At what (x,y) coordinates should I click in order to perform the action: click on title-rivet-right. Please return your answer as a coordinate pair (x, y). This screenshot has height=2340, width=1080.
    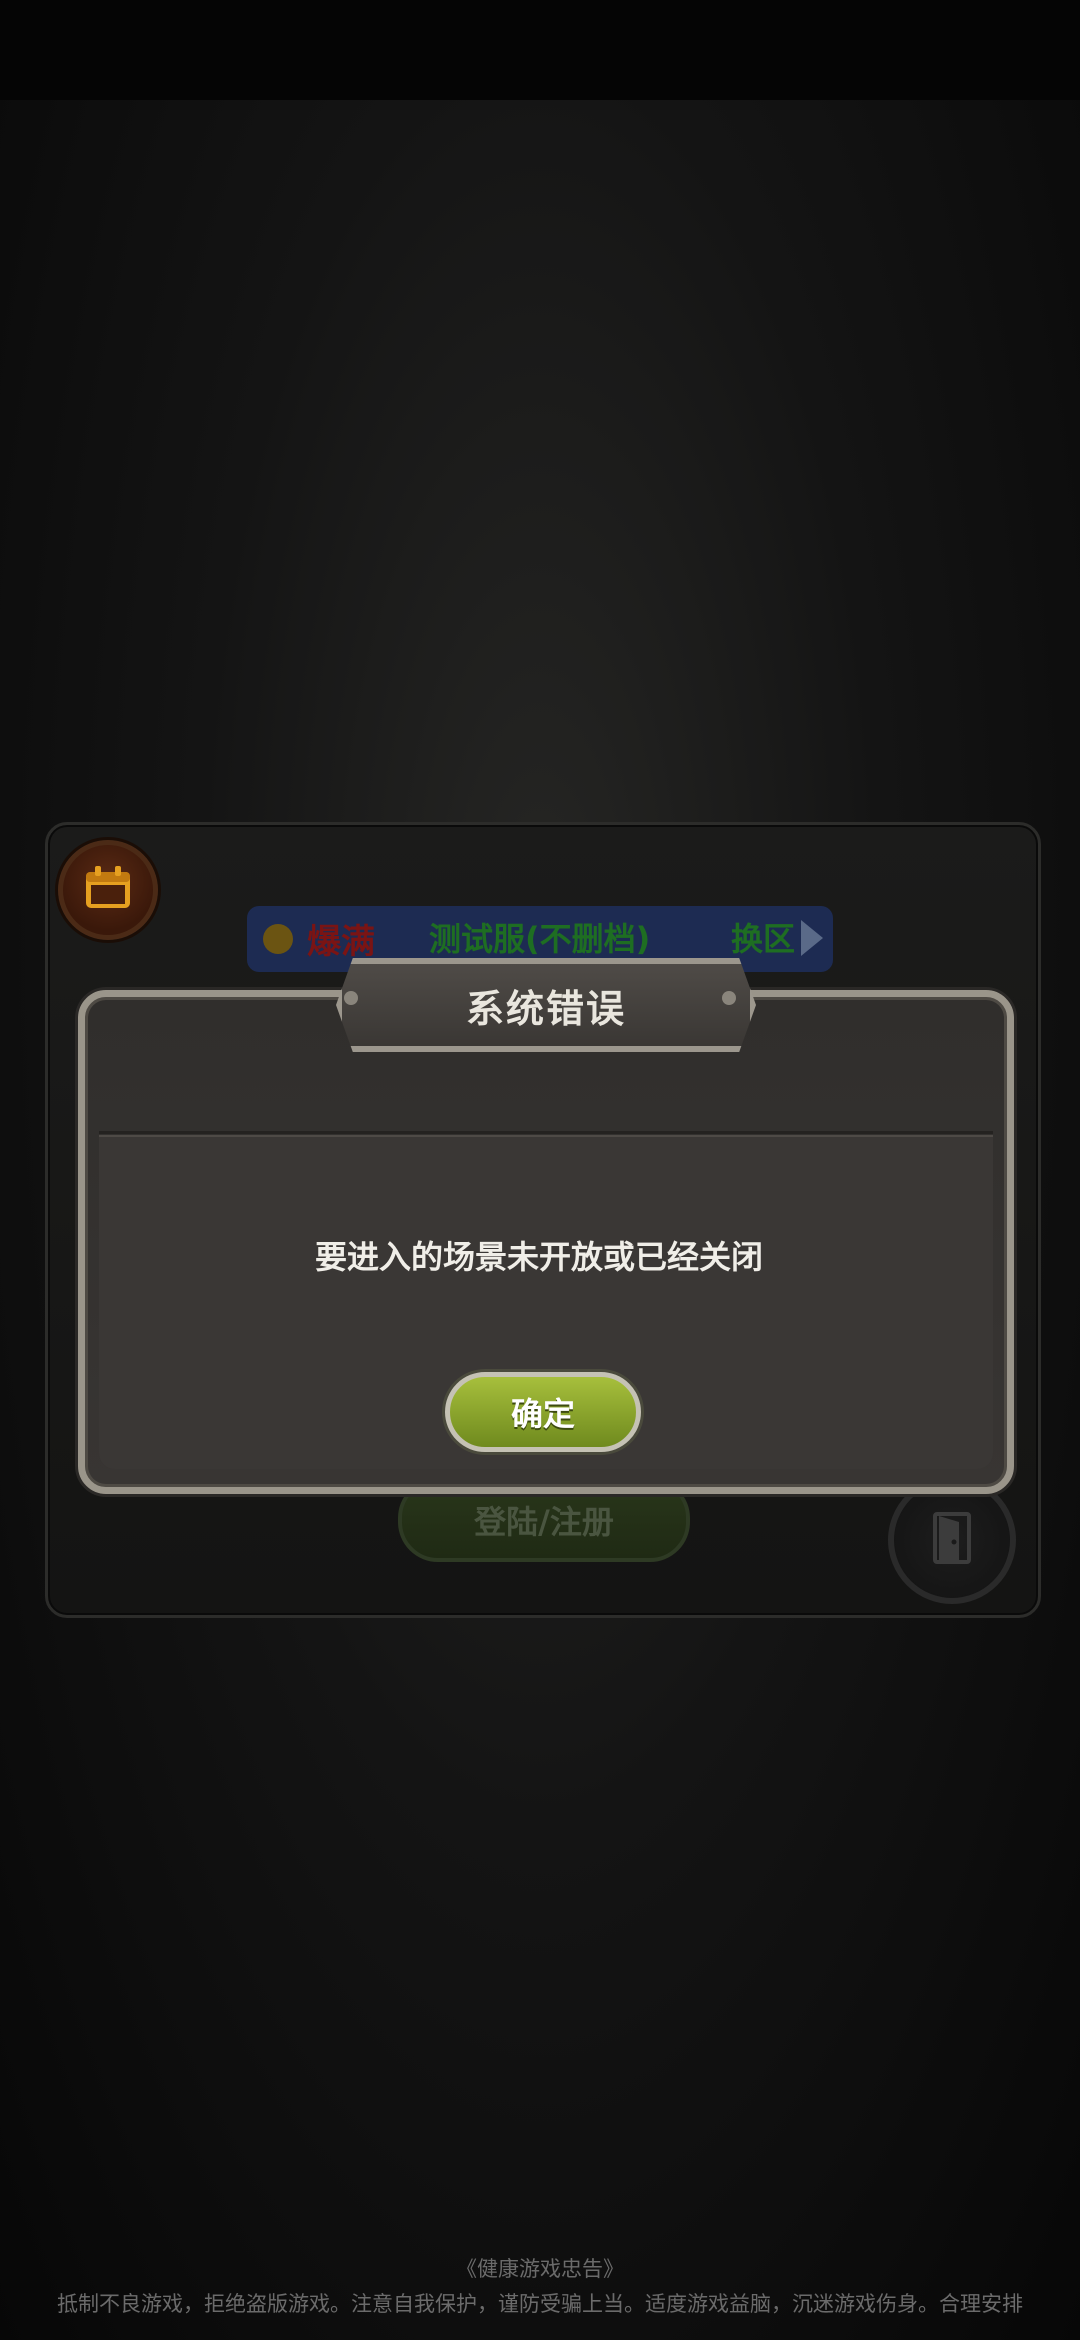
    Looking at the image, I should click on (729, 998).